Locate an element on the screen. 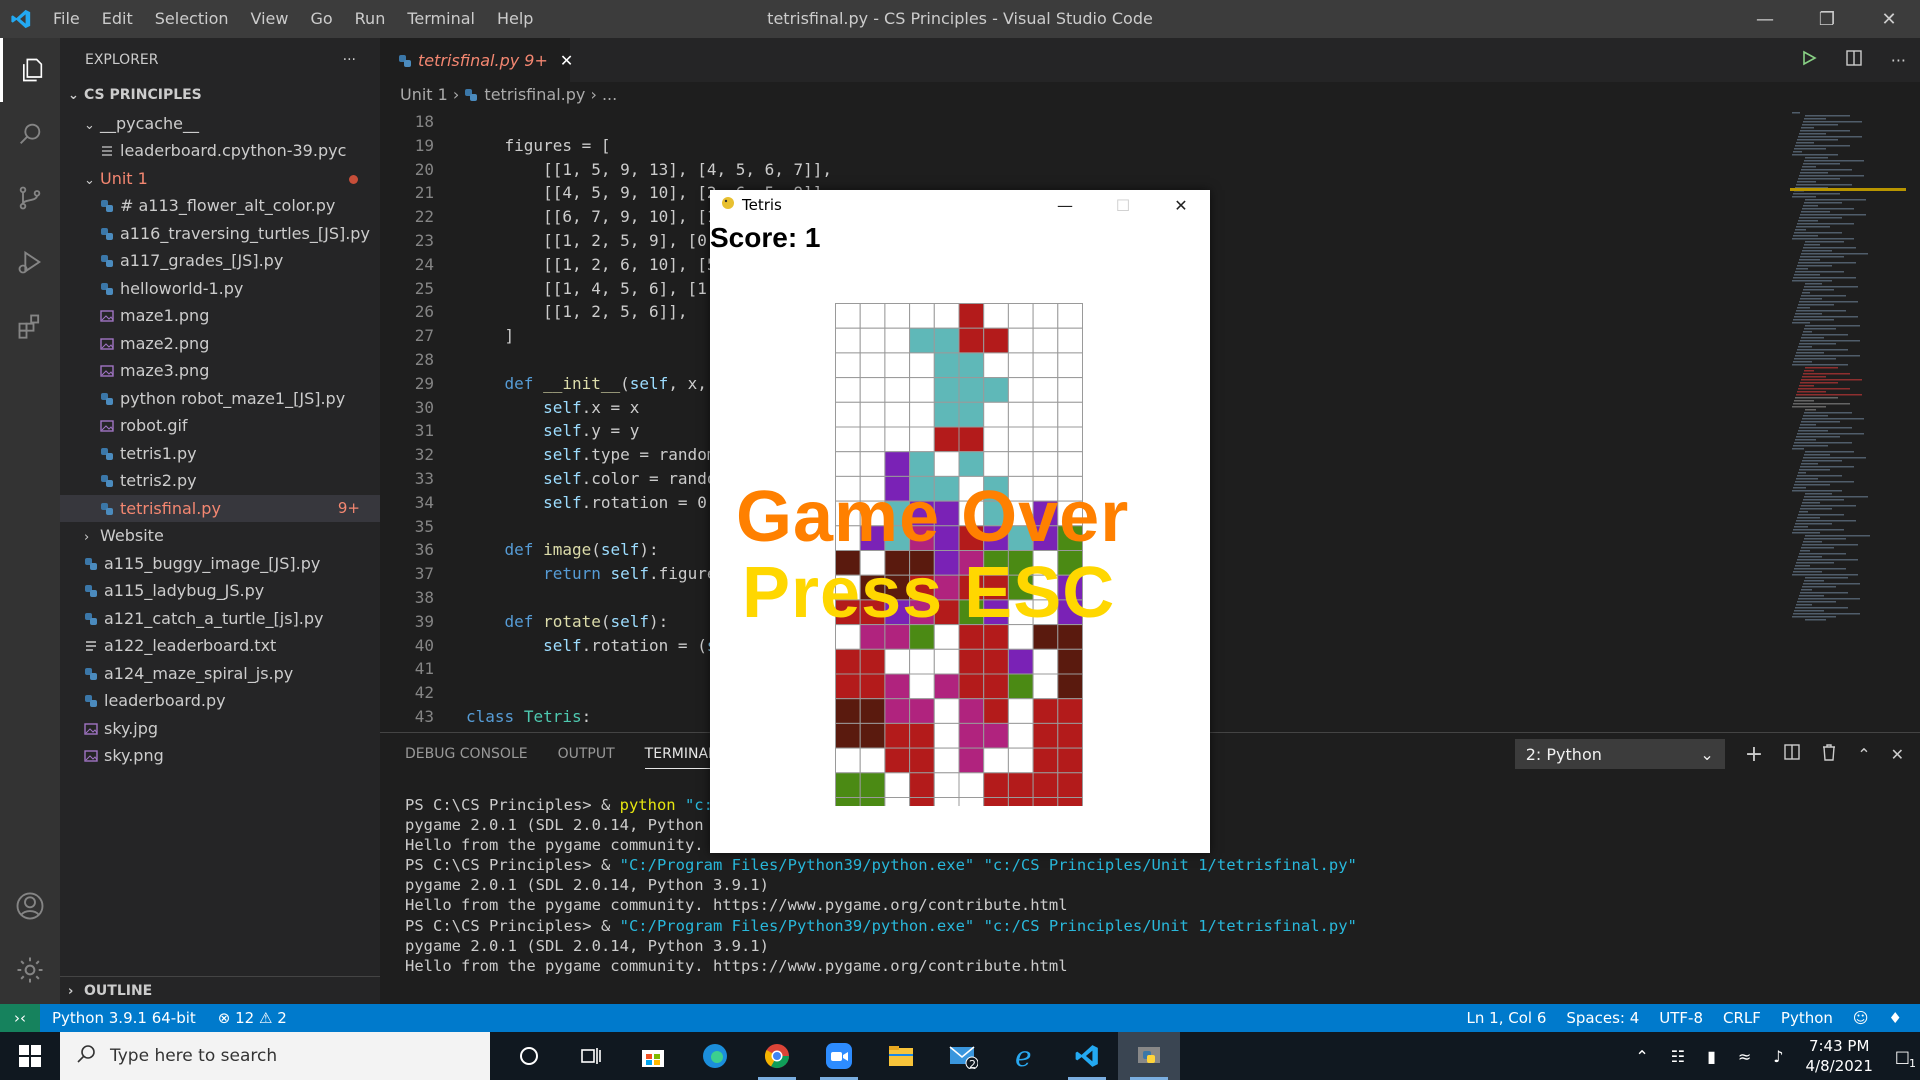 This screenshot has height=1080, width=1920. panel-tab-debug-console: DEBUG CONSOLE is located at coordinates (466, 754).